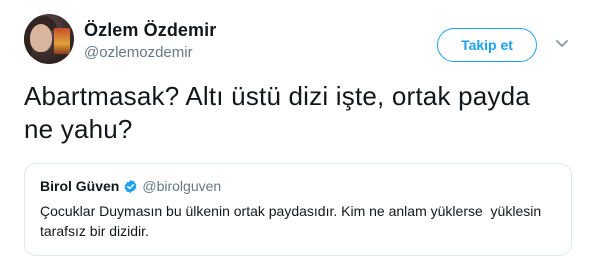 This screenshot has width=600, height=258. What do you see at coordinates (138, 52) in the screenshot?
I see `author-handle: @ozlemozdemir` at bounding box center [138, 52].